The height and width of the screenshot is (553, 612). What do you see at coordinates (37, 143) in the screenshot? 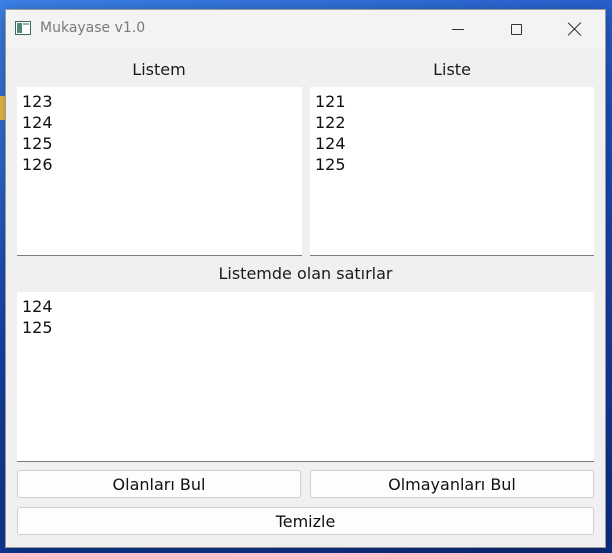
I see `listem-line: 125` at bounding box center [37, 143].